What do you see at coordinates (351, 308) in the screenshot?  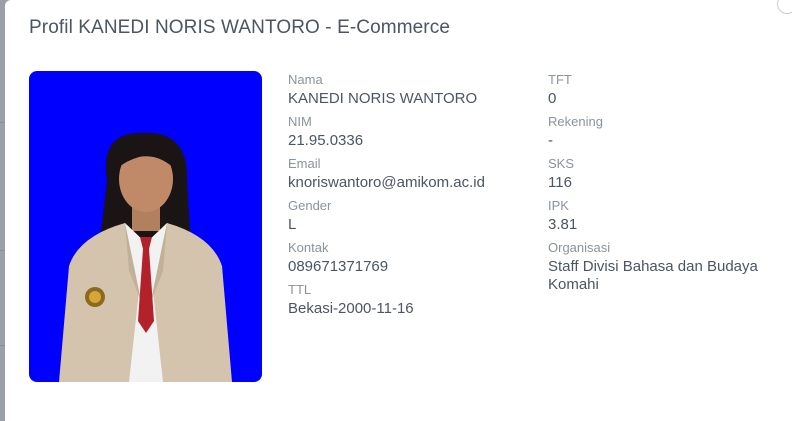 I see `field-value: Bekasi-2000-11-16` at bounding box center [351, 308].